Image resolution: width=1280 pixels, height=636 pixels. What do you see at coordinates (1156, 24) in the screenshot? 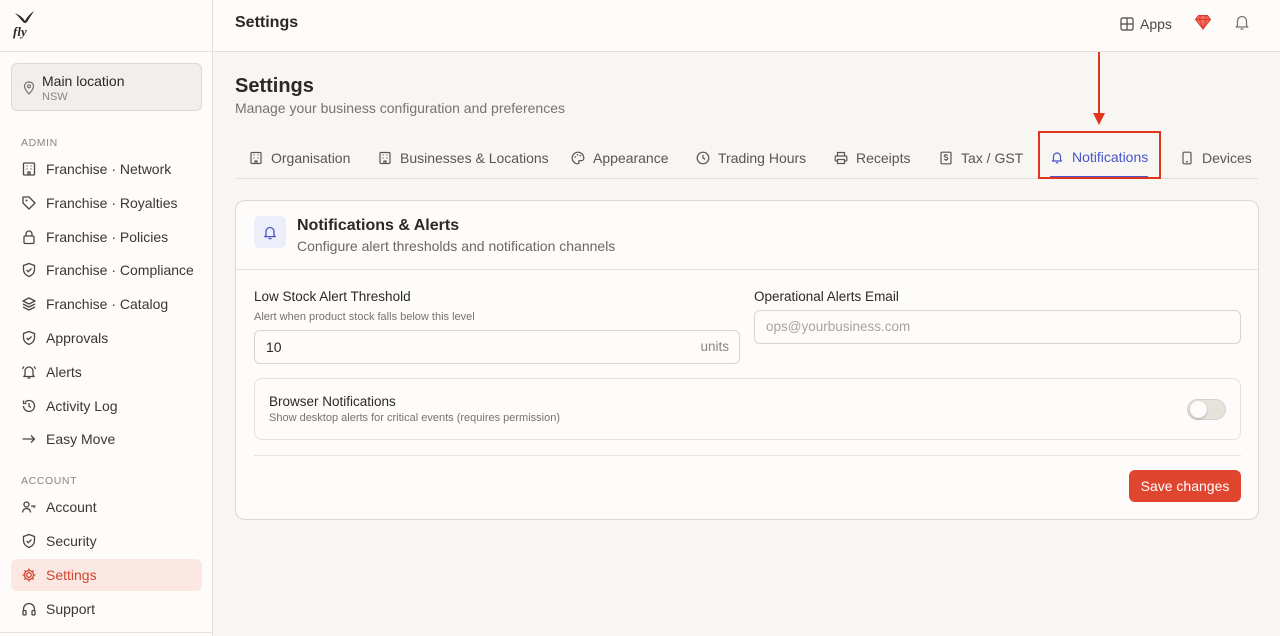
I see `apps-label: Apps` at bounding box center [1156, 24].